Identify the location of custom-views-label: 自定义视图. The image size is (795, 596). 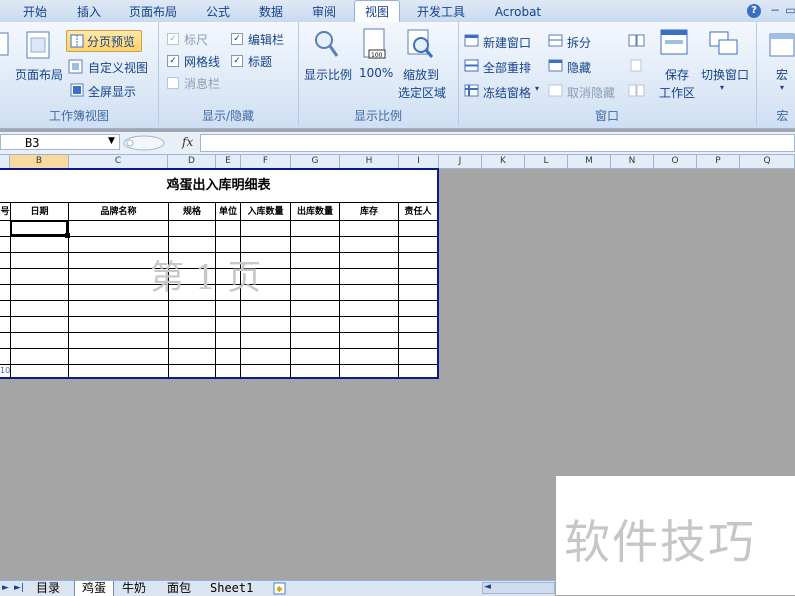
(118, 67).